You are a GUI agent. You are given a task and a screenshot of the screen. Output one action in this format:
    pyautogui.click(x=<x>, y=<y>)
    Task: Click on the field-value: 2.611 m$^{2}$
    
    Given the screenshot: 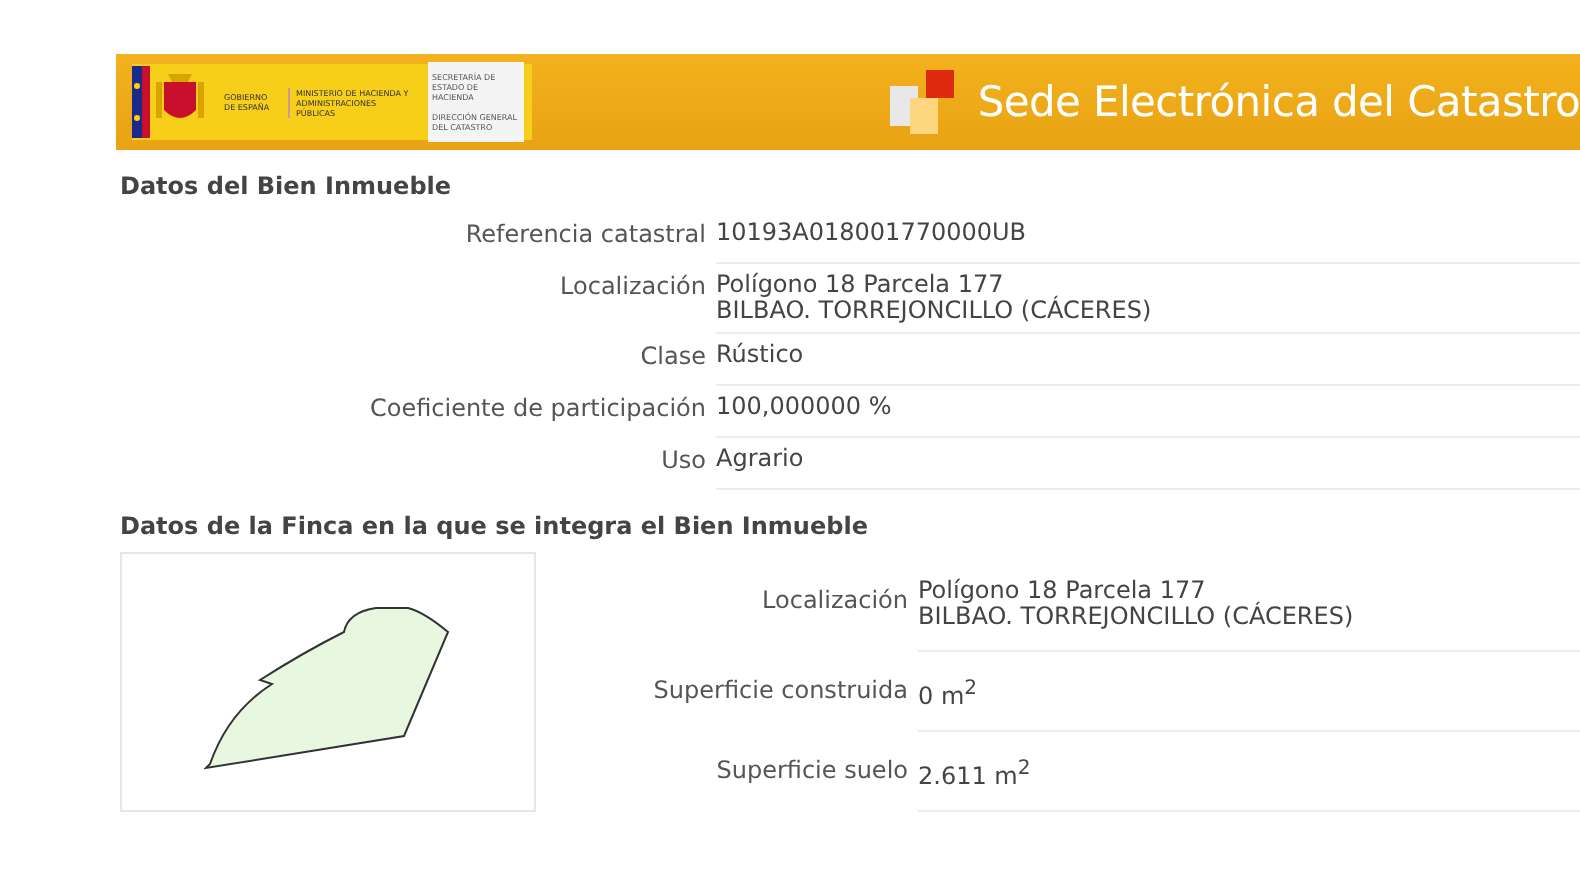 What is the action you would take?
    pyautogui.click(x=1249, y=772)
    